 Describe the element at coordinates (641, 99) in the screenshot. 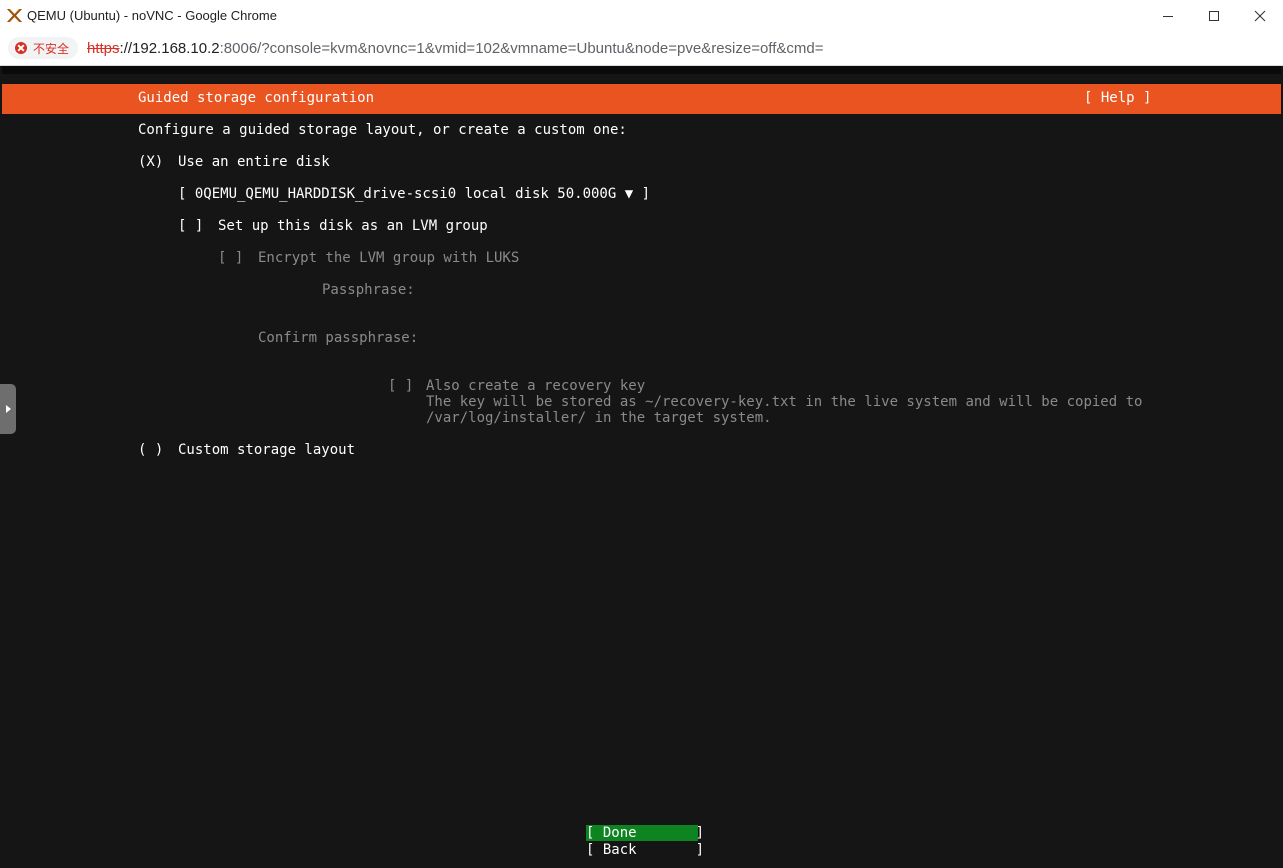

I see `installer-header: Guided storage configuration [ Help ]` at that location.